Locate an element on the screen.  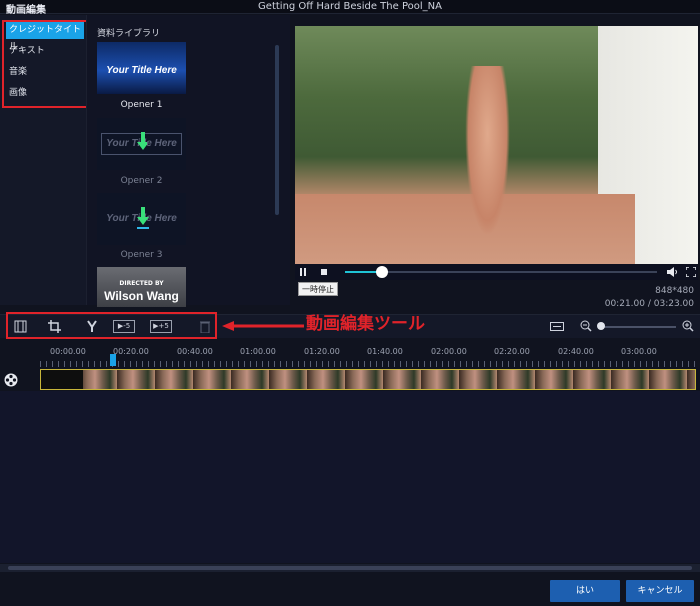
library-item-label: Opener 1 is located at coordinates (141, 105).